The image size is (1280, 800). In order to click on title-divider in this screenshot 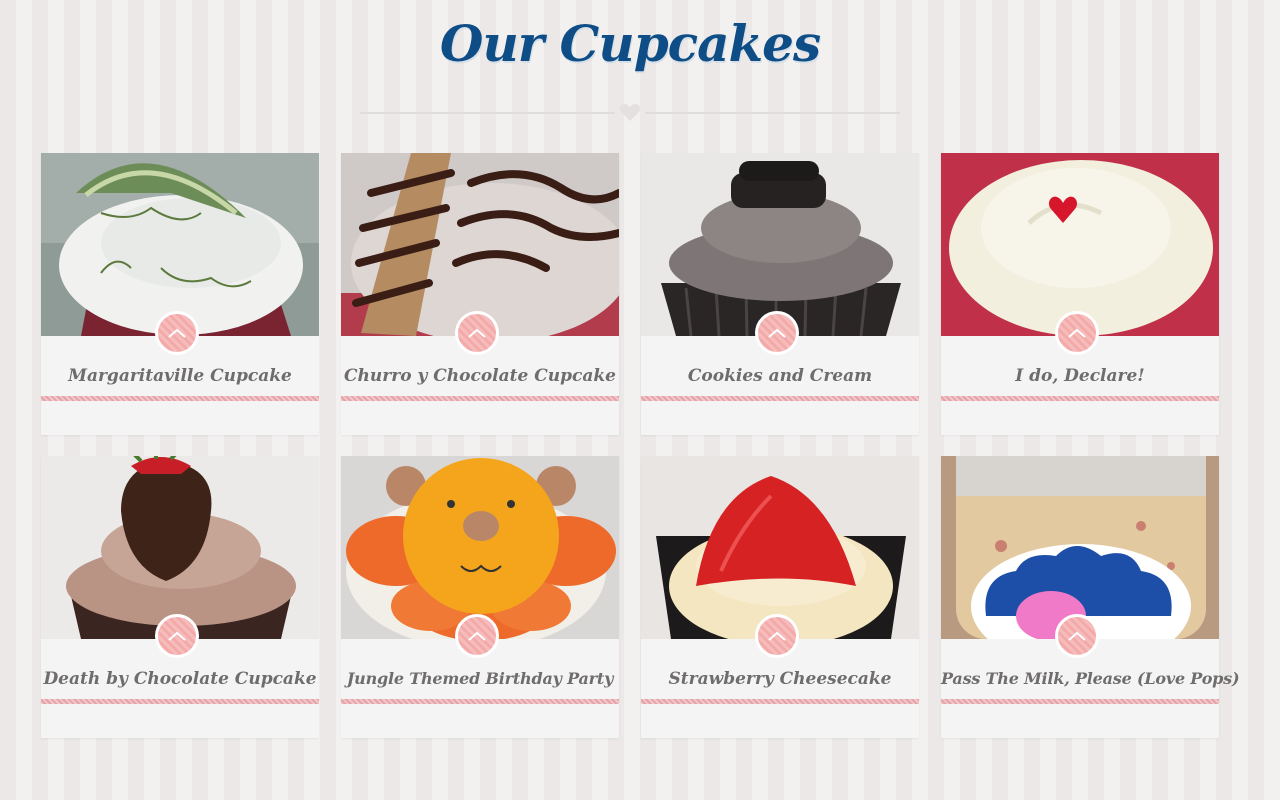, I will do `click(630, 112)`.